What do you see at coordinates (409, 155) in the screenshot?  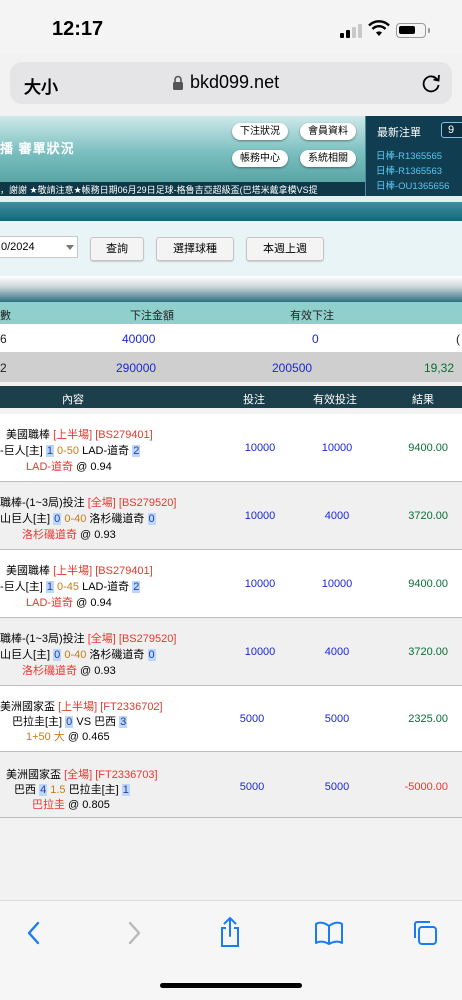 I see `latest-bet-item: 日棒-R1365565` at bounding box center [409, 155].